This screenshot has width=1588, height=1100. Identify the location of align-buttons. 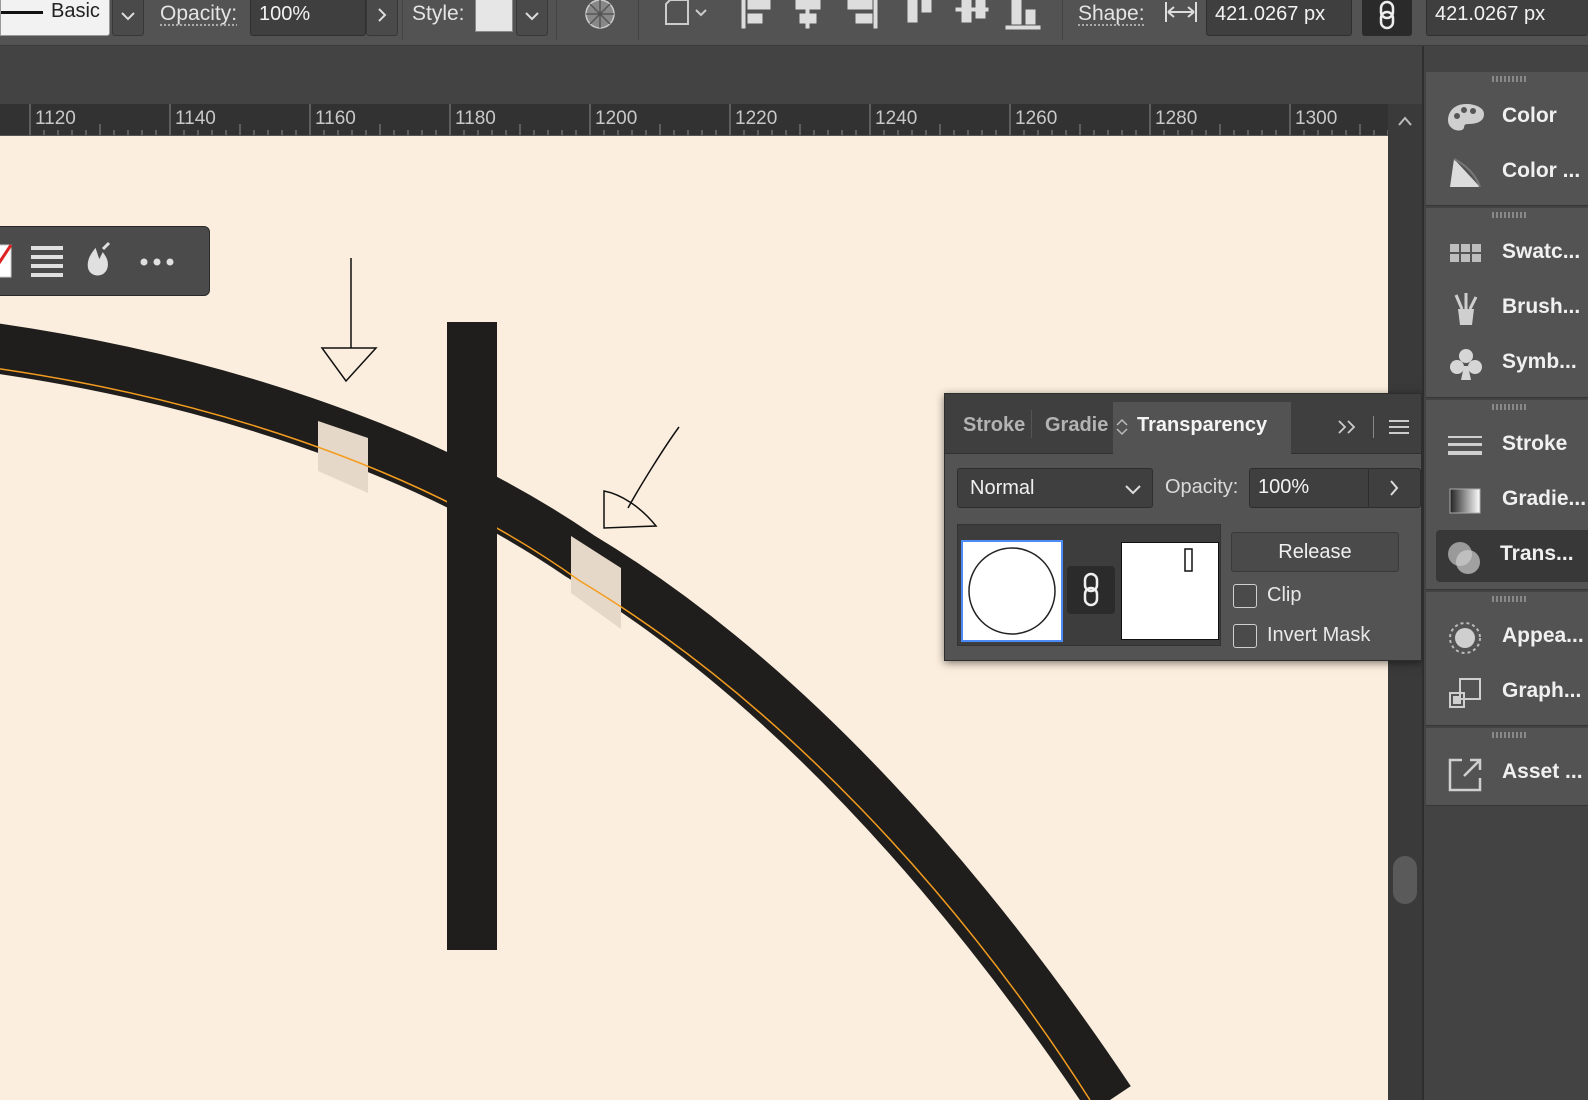
(895, 17).